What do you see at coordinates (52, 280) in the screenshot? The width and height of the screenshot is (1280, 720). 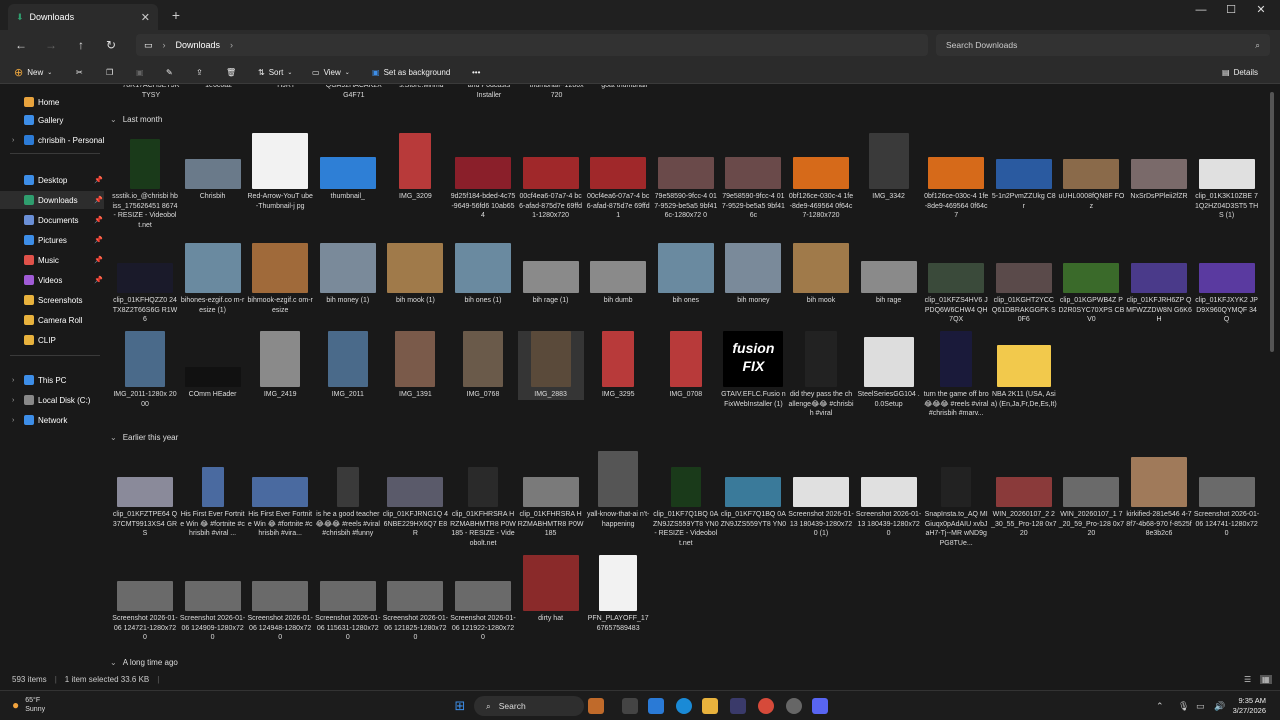 I see `sidebar-item-videos: Videos 📌` at bounding box center [52, 280].